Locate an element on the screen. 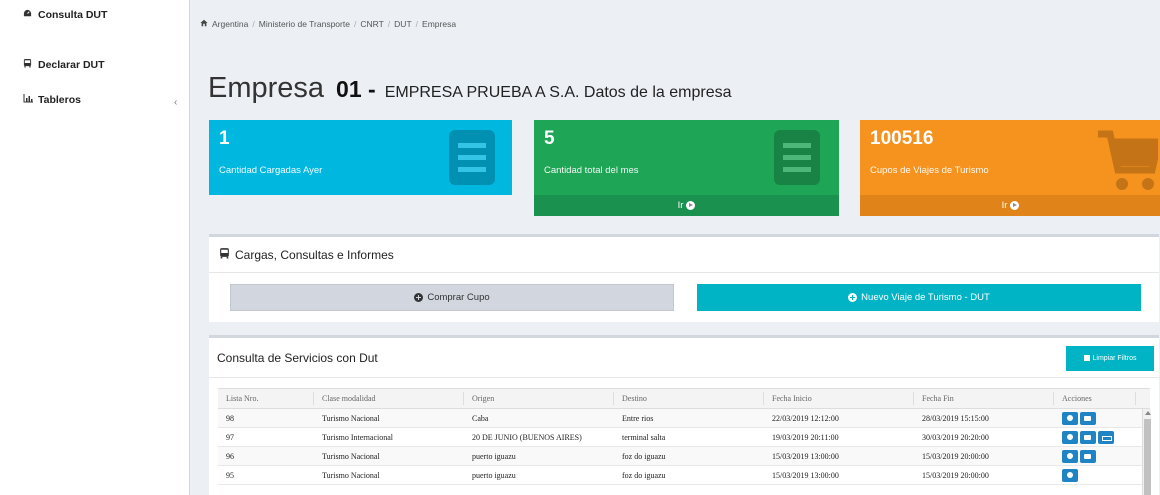 This screenshot has height=495, width=1160. column-header: Origen is located at coordinates (539, 398).